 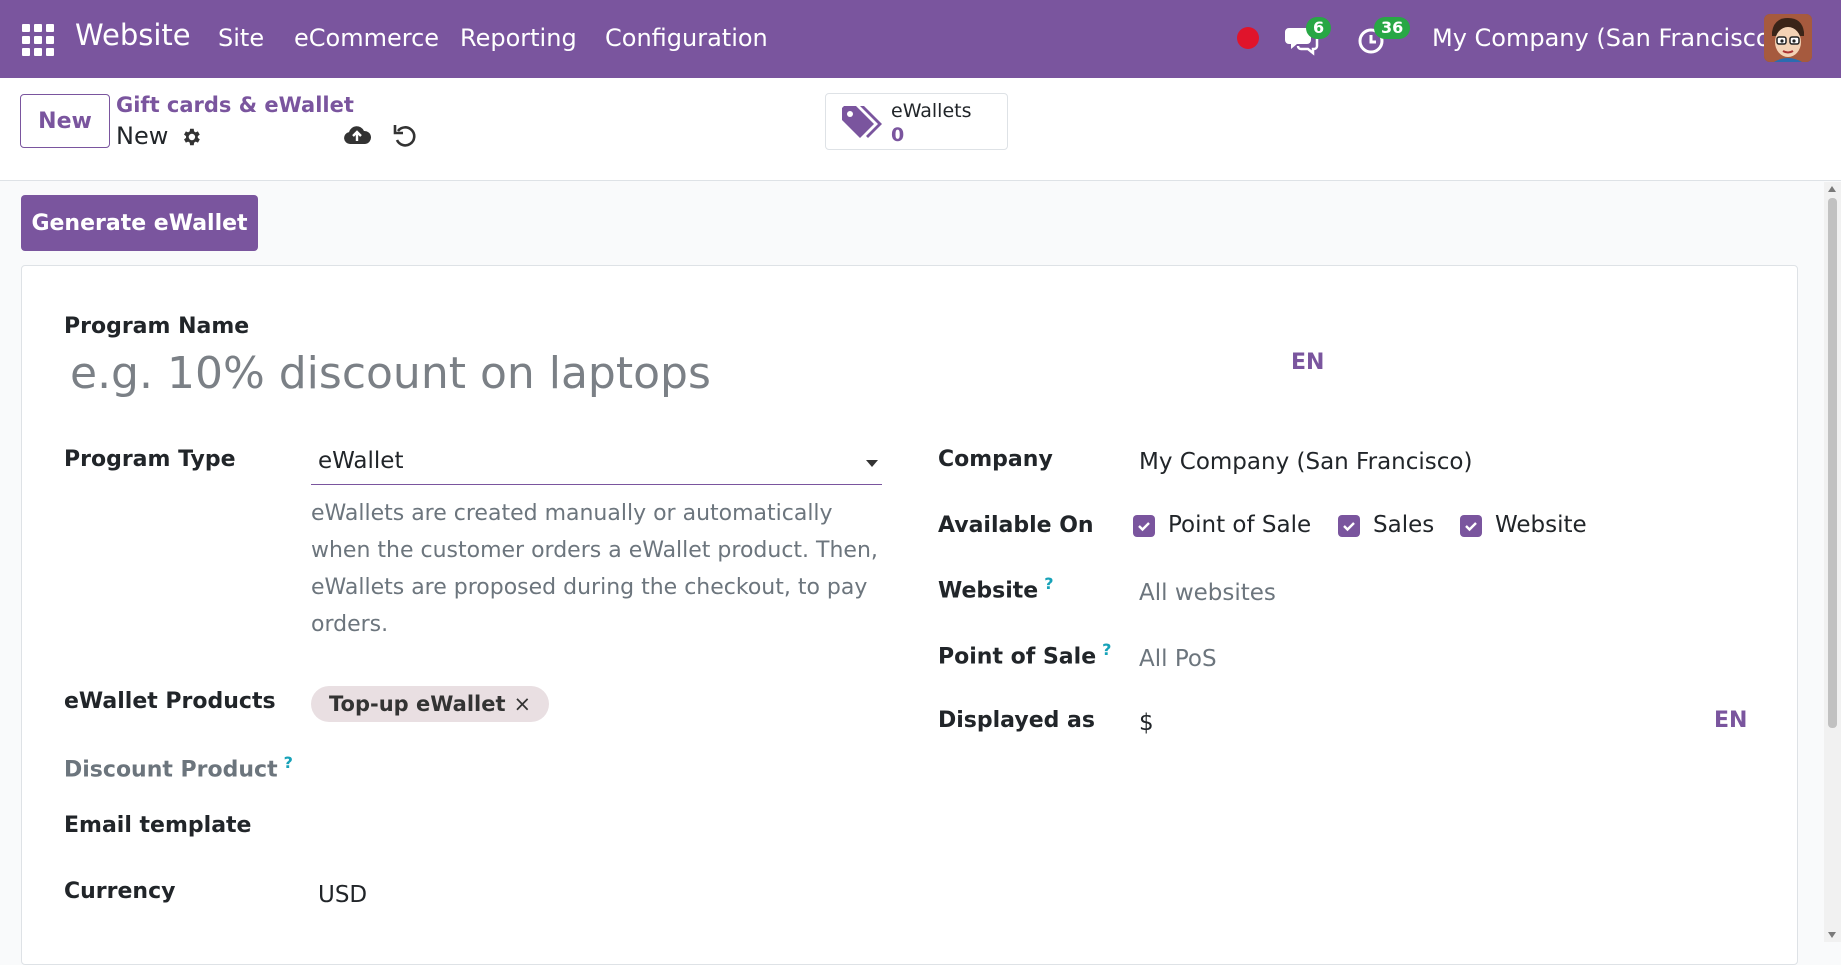 What do you see at coordinates (390, 373) in the screenshot?
I see `program-name-input: e.g. 10% discount on laptops` at bounding box center [390, 373].